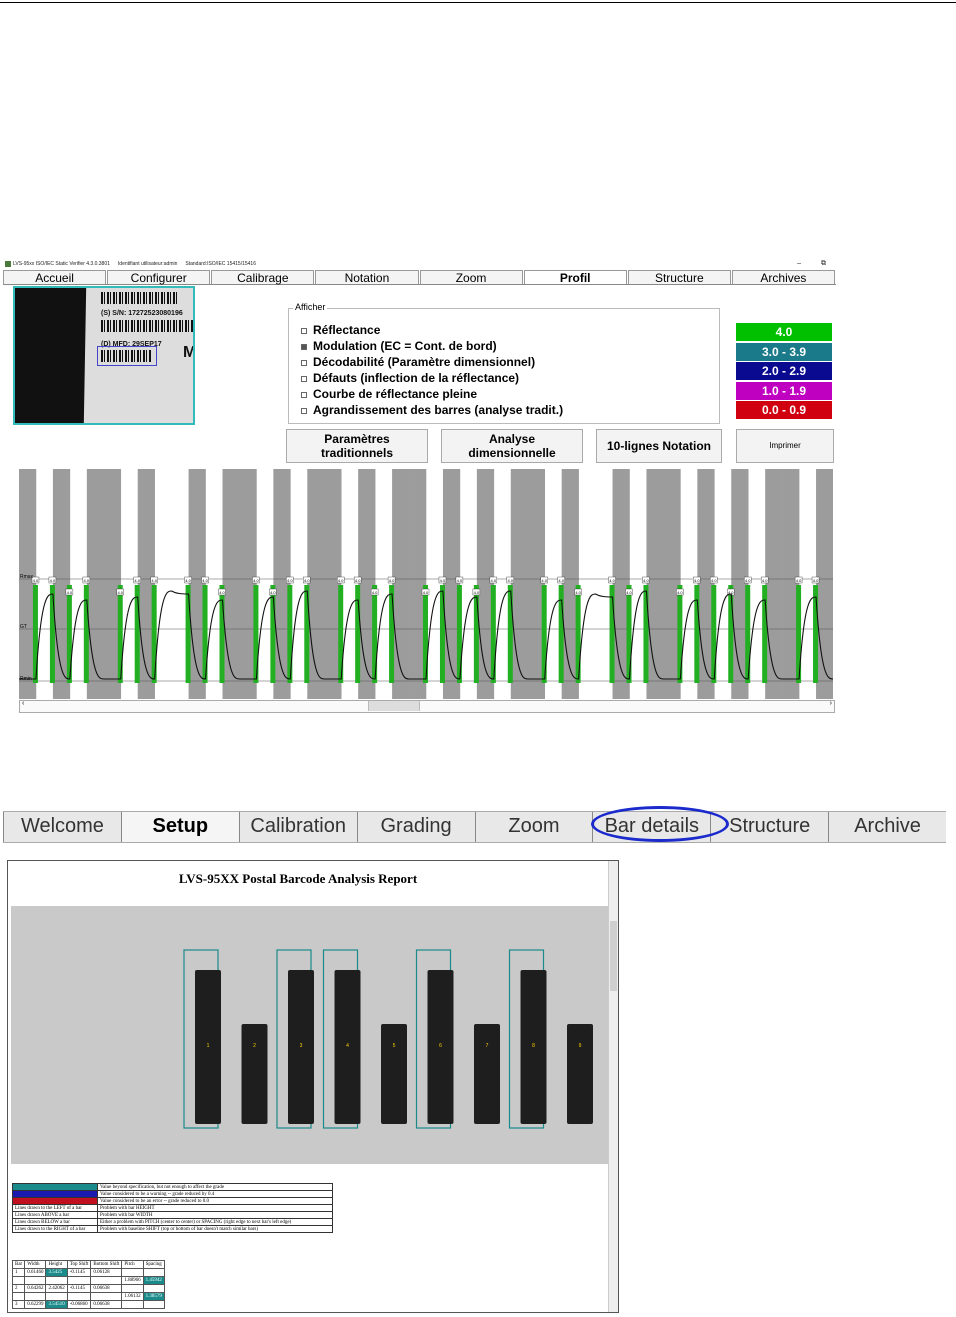 The image size is (956, 1317). I want to click on thumbnail-barcode, so click(147, 326).